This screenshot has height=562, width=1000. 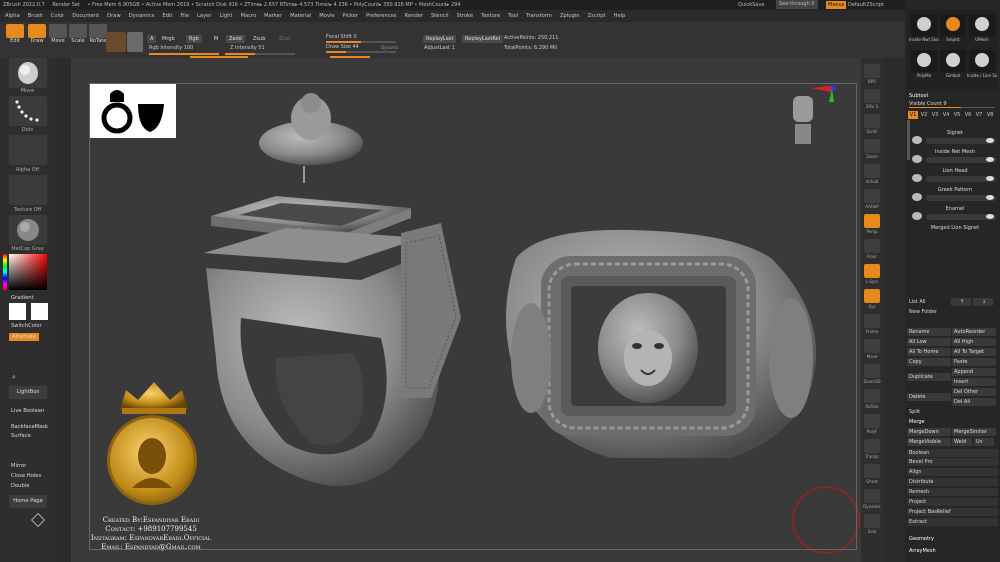 What do you see at coordinates (872, 246) in the screenshot?
I see `shelf-floor-button` at bounding box center [872, 246].